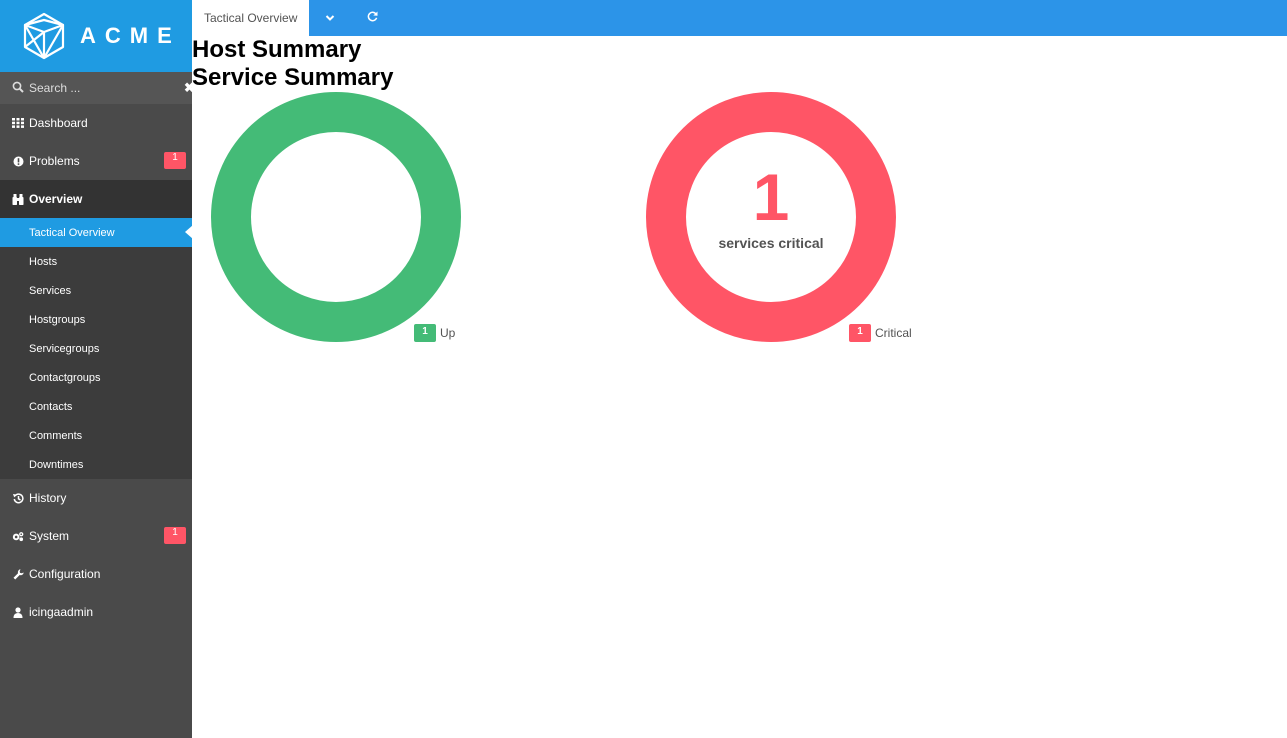 This screenshot has height=738, width=1287. Describe the element at coordinates (860, 333) in the screenshot. I see `service-critical-count-badge: 1` at that location.